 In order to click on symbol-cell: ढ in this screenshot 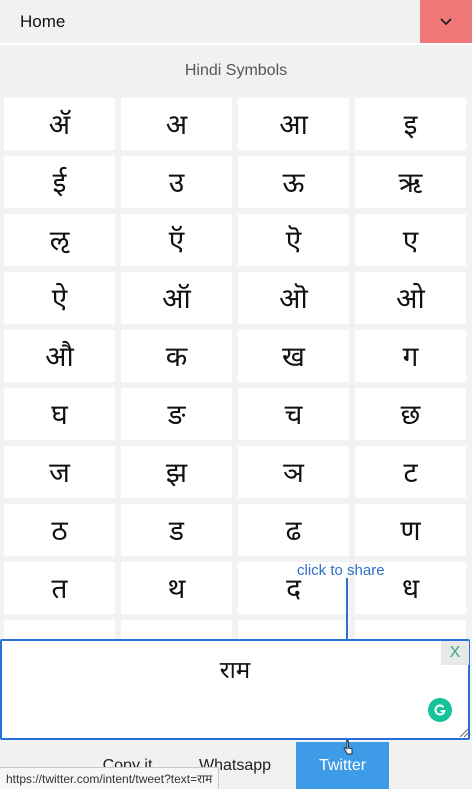, I will do `click(293, 530)`.